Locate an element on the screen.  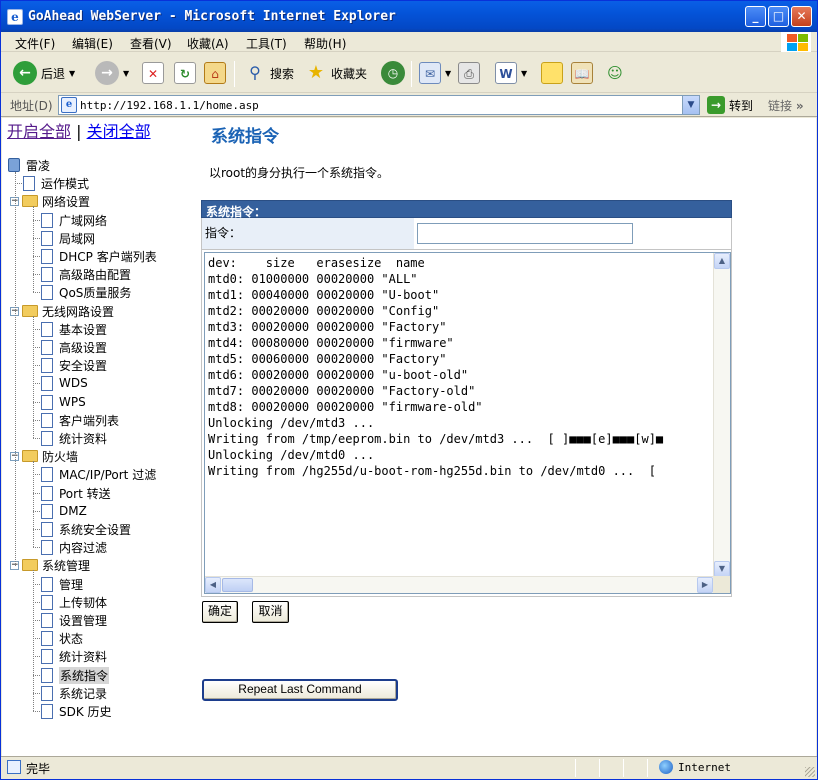
tree-folder: − 防火墙 is located at coordinates (44, 456).